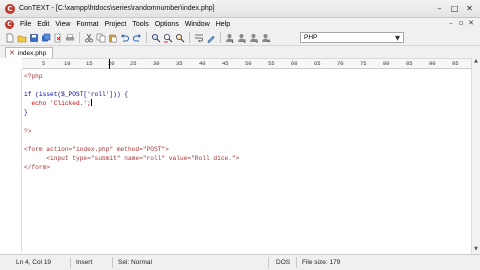 The width and height of the screenshot is (480, 270). Describe the element at coordinates (109, 64) in the screenshot. I see `ruler-cursor-marker` at that location.